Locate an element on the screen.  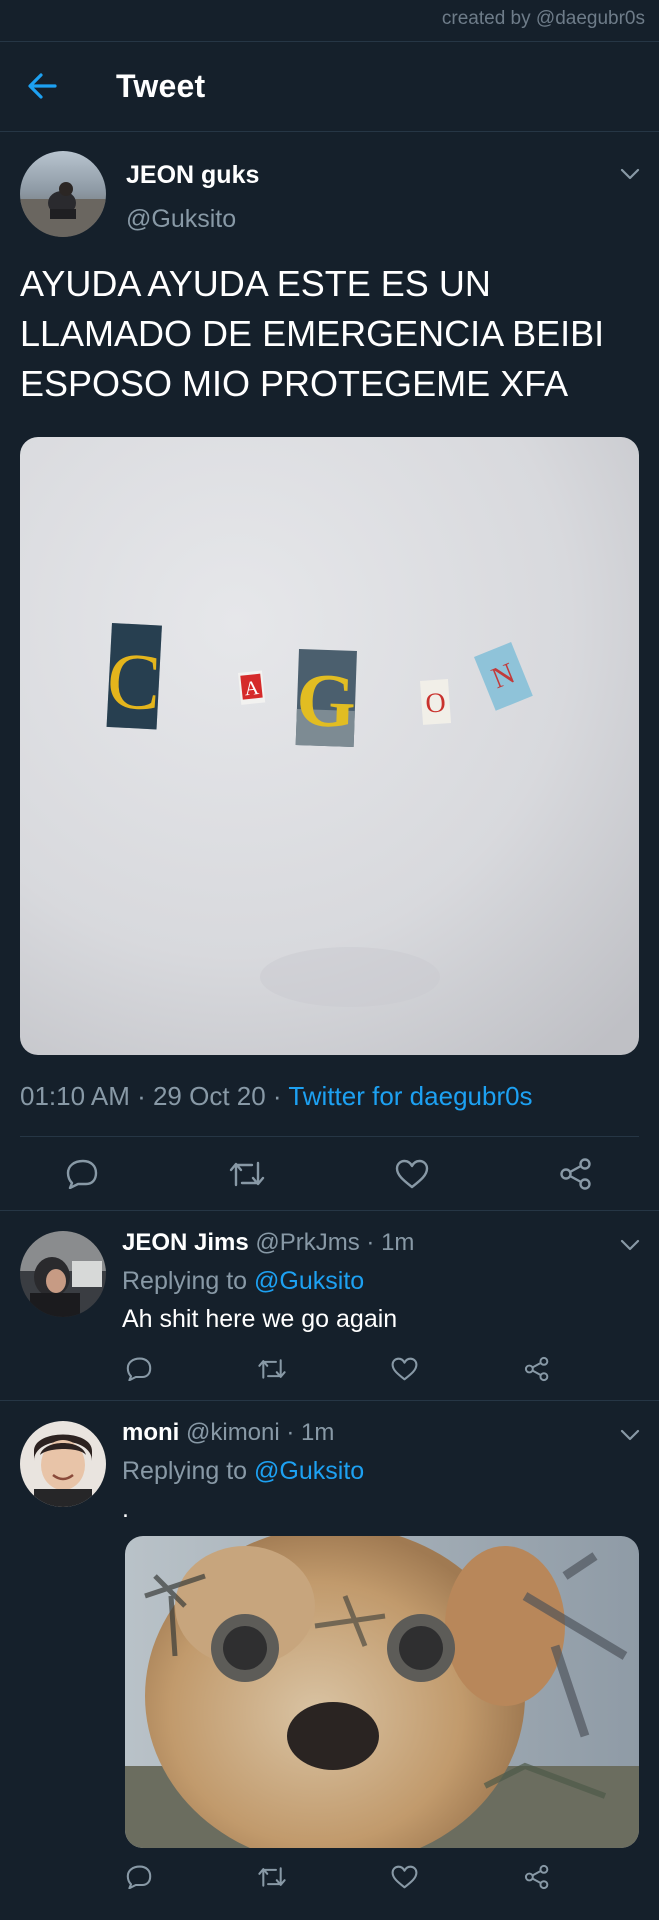
reply-image is located at coordinates (382, 1692).